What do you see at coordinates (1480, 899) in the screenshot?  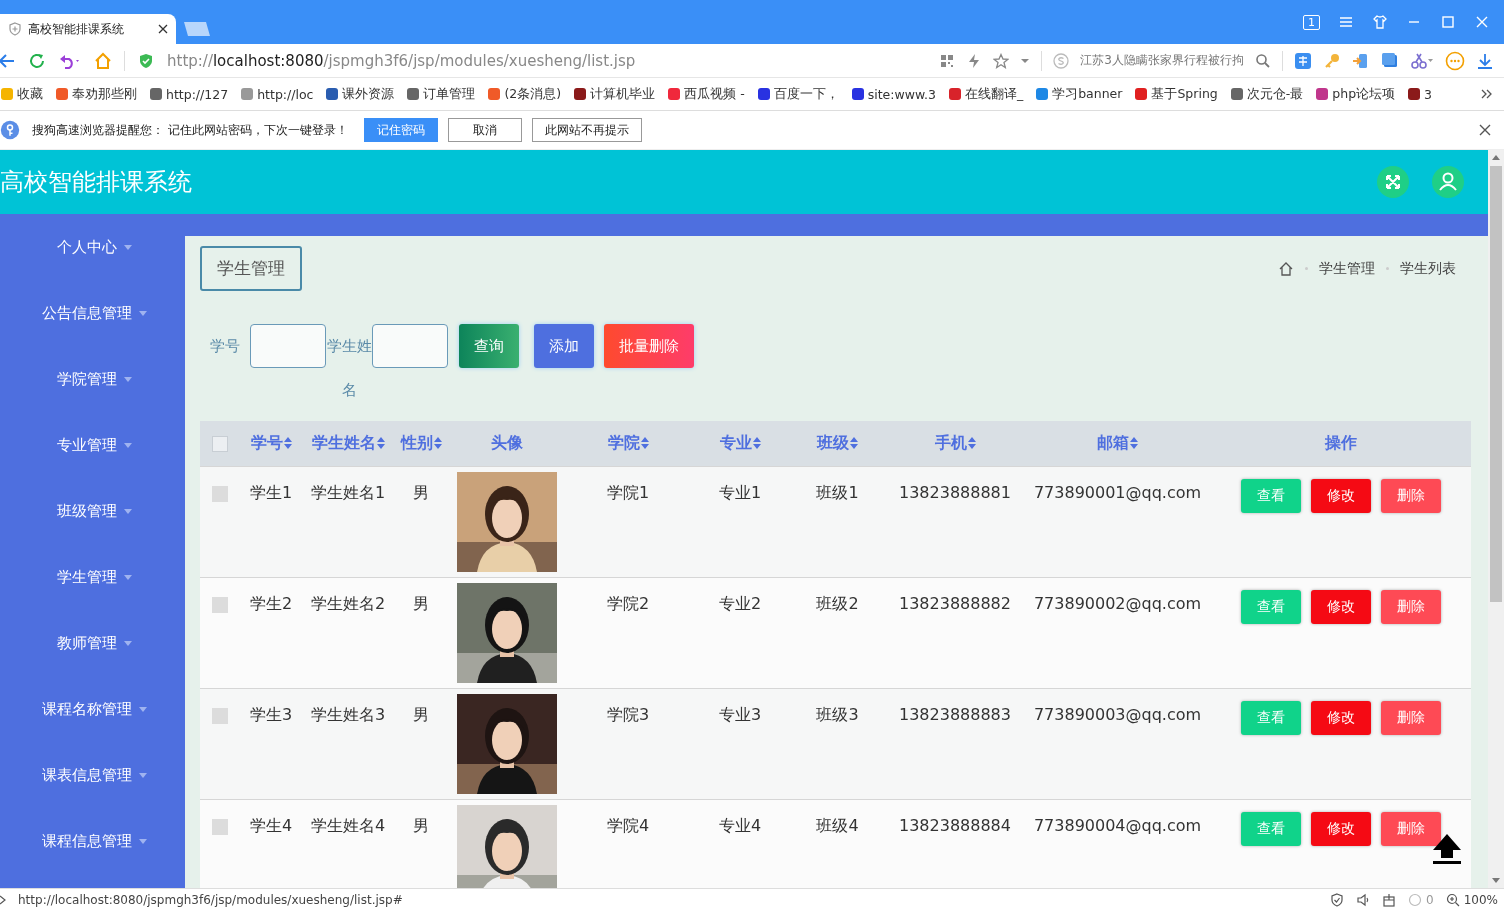 I see `zoom-level: 100%` at bounding box center [1480, 899].